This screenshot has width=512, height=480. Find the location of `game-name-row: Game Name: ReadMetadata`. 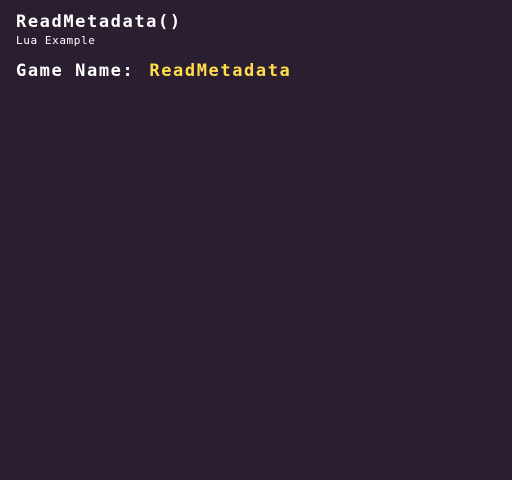

game-name-row: Game Name: ReadMetadata is located at coordinates (153, 71).